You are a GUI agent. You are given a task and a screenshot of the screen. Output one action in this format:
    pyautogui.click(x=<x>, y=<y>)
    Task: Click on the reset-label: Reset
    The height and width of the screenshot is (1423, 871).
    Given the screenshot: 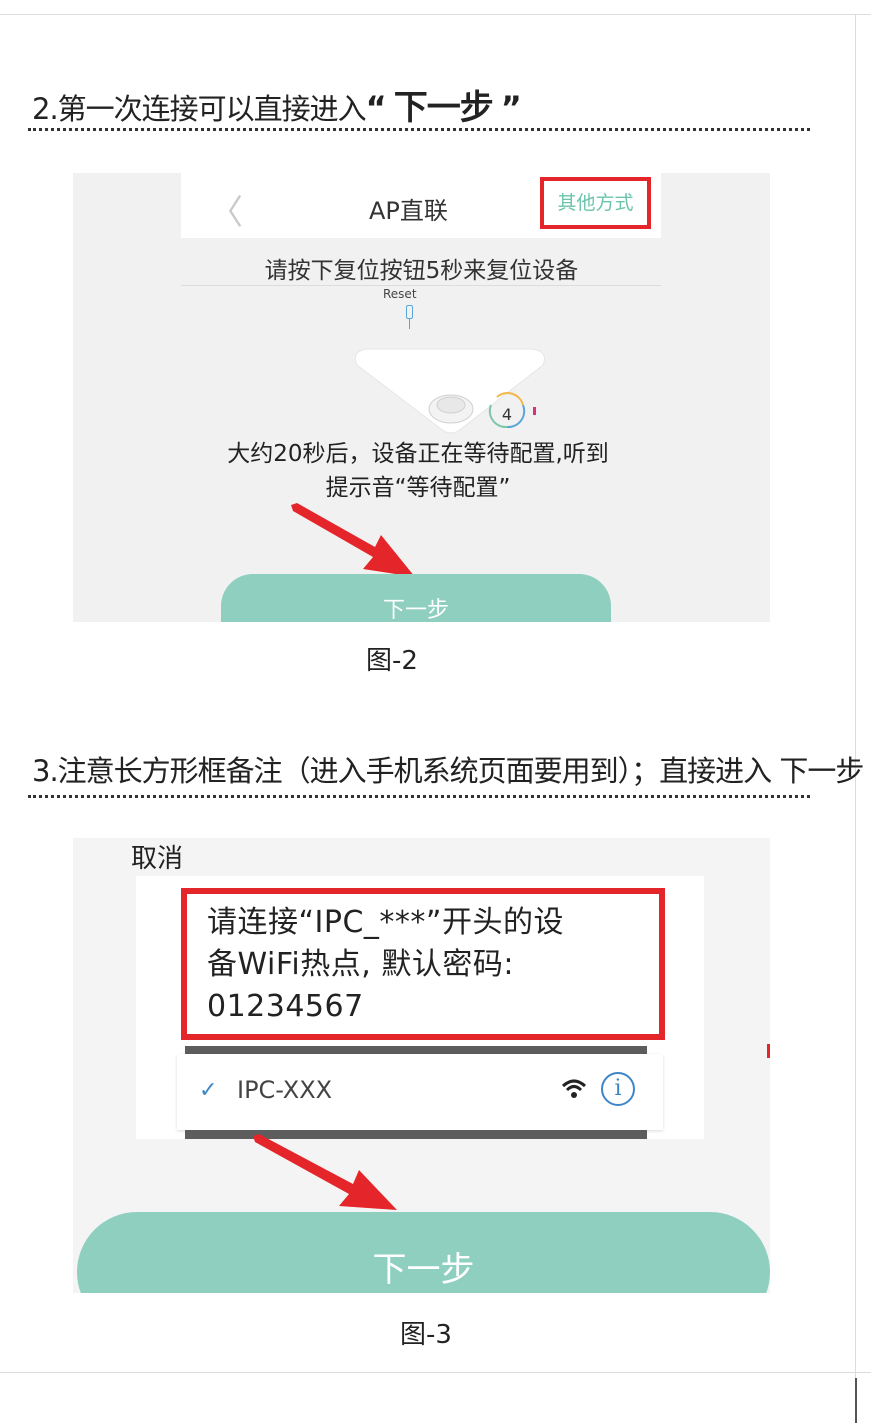 What is the action you would take?
    pyautogui.click(x=400, y=294)
    